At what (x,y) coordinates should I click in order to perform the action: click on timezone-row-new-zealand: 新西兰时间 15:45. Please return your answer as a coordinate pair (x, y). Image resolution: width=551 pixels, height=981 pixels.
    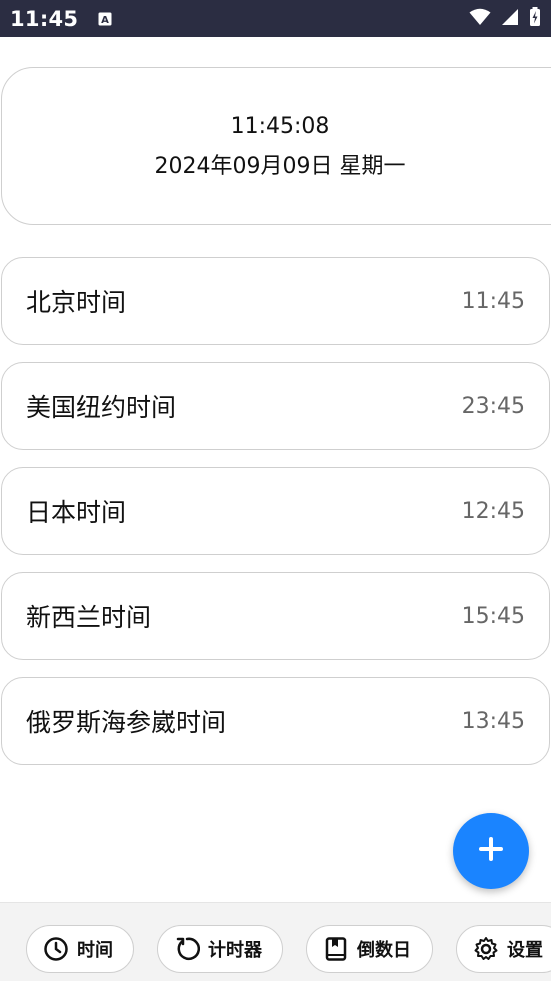
    Looking at the image, I should click on (275, 616).